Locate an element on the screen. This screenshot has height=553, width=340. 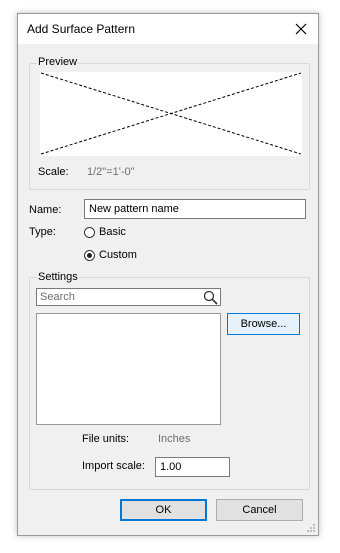
import-scale-label: Import scale: is located at coordinates (113, 466).